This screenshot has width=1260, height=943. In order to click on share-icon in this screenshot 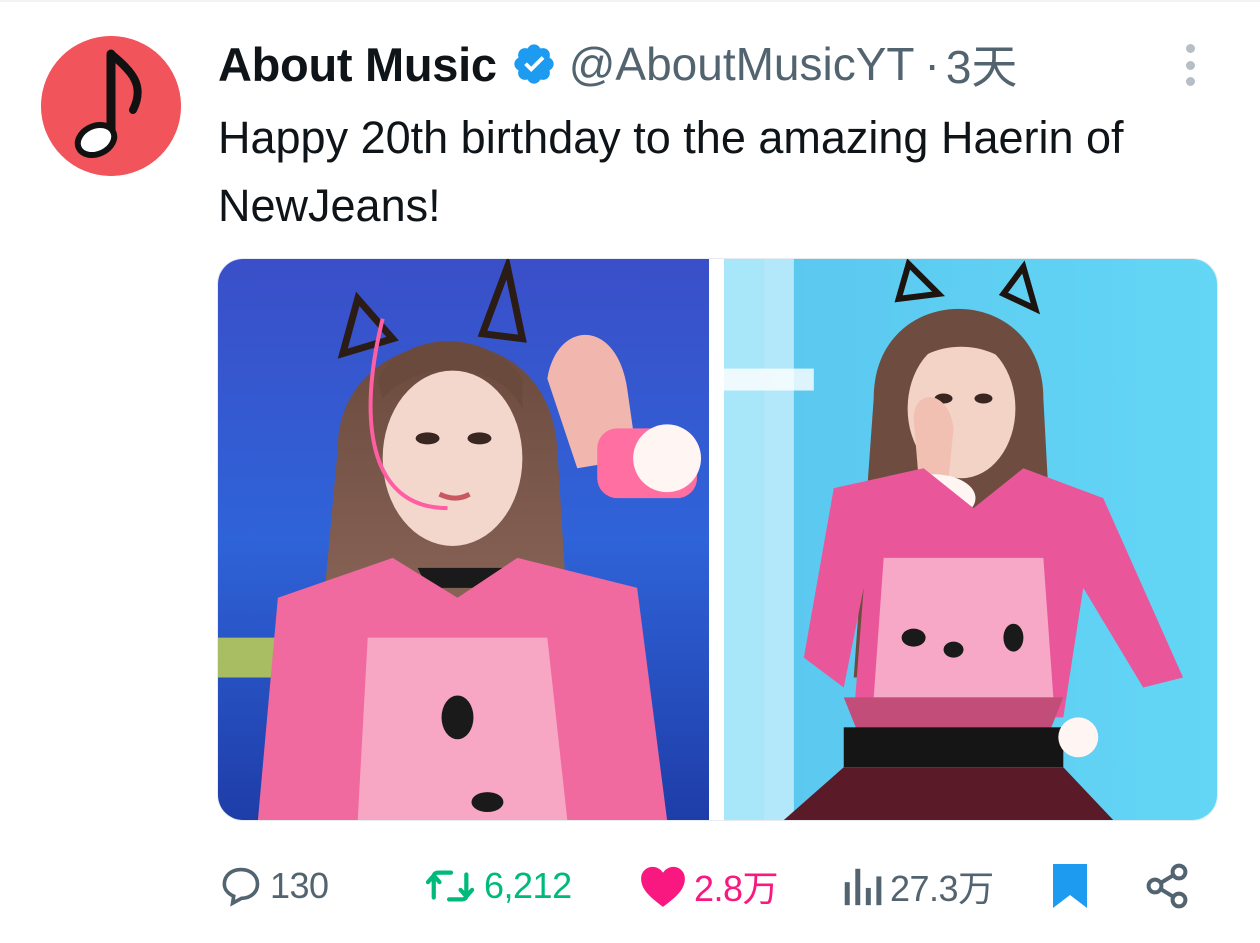, I will do `click(1167, 886)`.